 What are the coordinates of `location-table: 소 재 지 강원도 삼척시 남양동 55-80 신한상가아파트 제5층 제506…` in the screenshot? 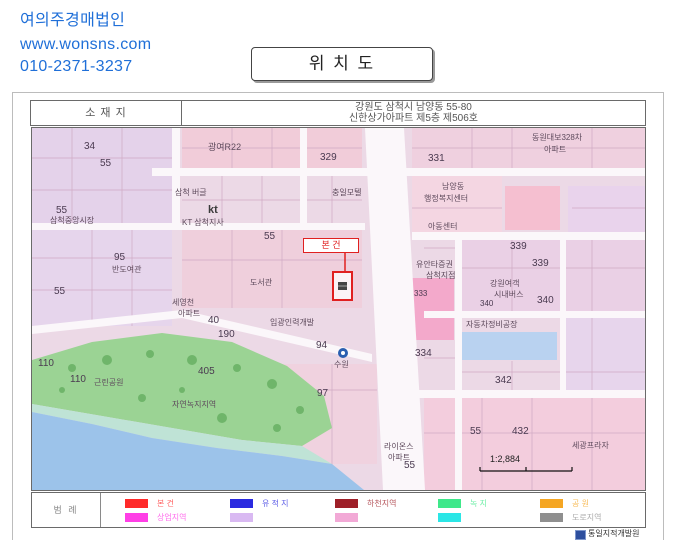 It's located at (338, 113).